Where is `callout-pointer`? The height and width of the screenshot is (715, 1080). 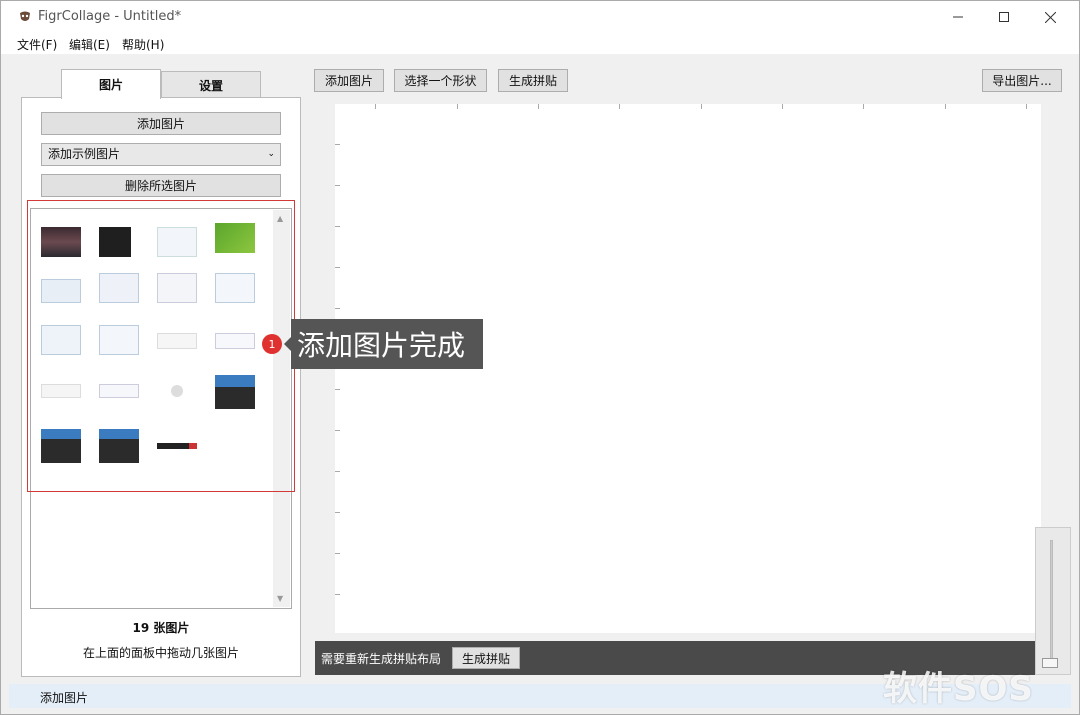
callout-pointer is located at coordinates (287, 344).